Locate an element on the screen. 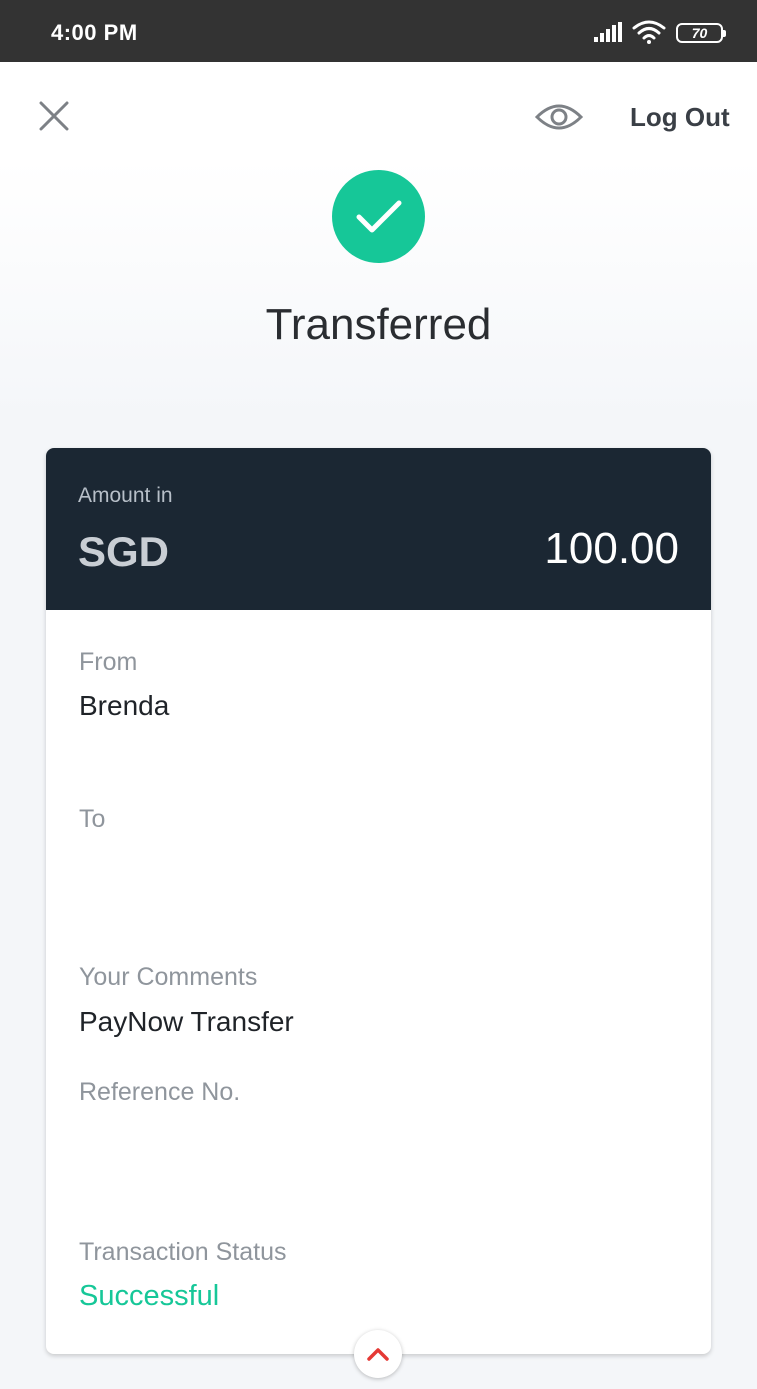 This screenshot has height=1389, width=757. battery-icon: 70 is located at coordinates (701, 33).